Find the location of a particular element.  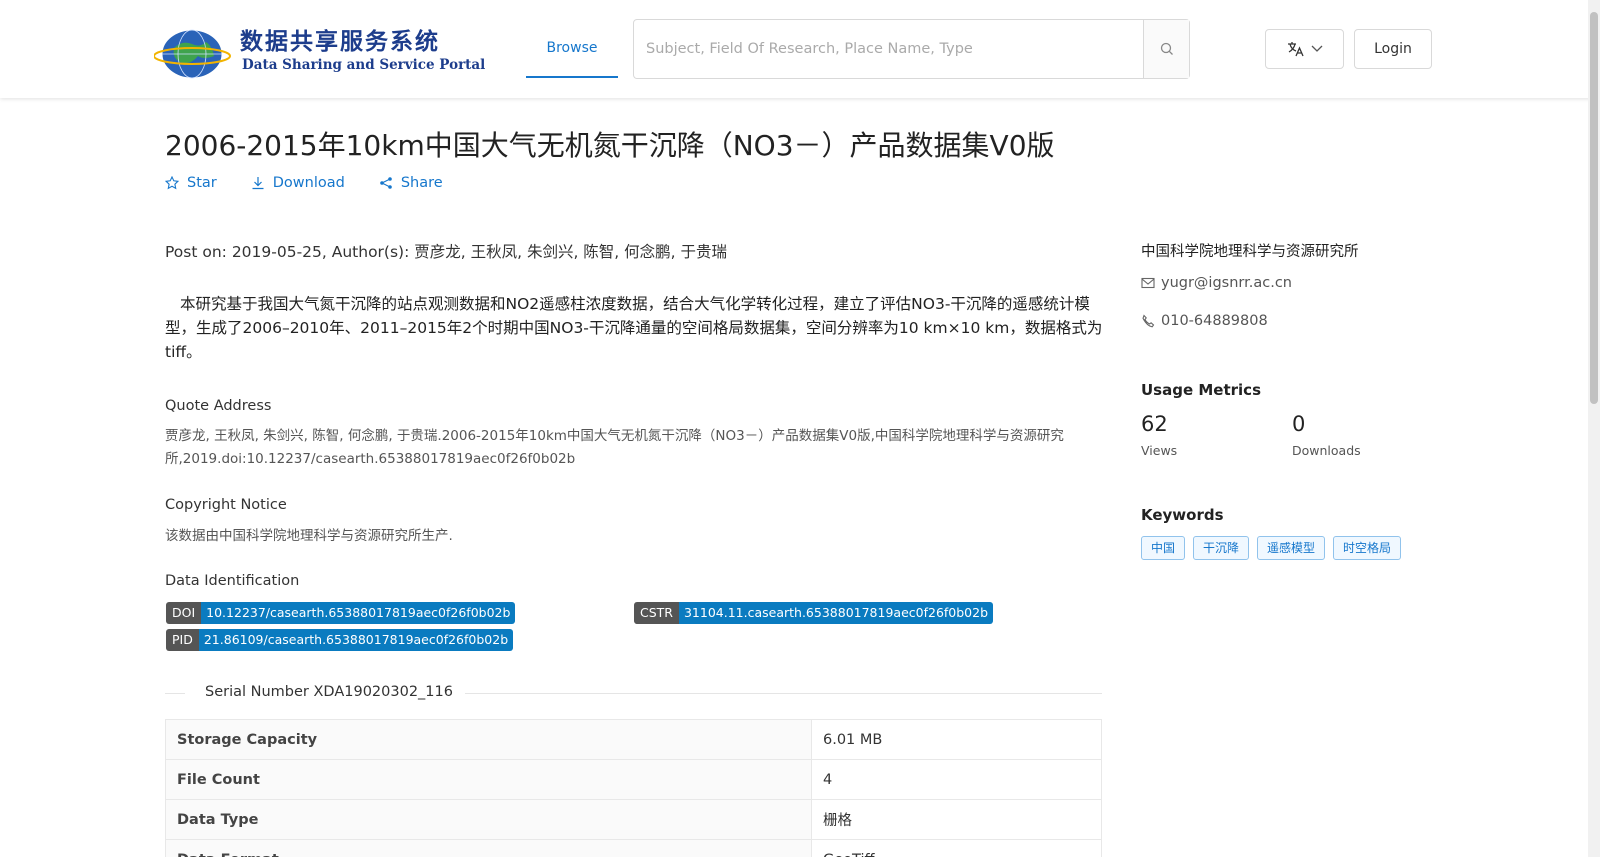

property-key: Data Type is located at coordinates (488, 819).